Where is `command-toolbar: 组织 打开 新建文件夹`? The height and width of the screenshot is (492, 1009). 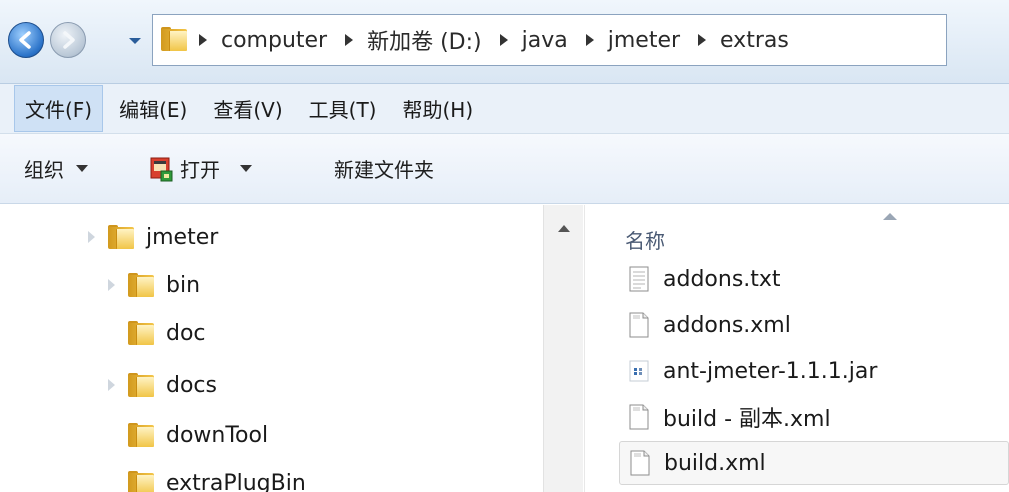 command-toolbar: 组织 打开 新建文件夹 is located at coordinates (504, 169).